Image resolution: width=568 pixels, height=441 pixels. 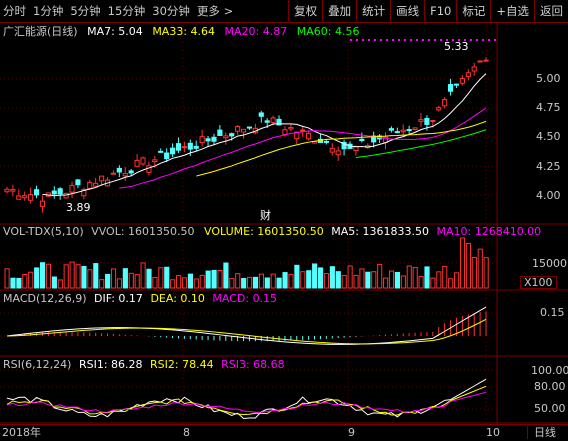 I want to click on ma7-label: MA7: 5.04, so click(x=115, y=31).